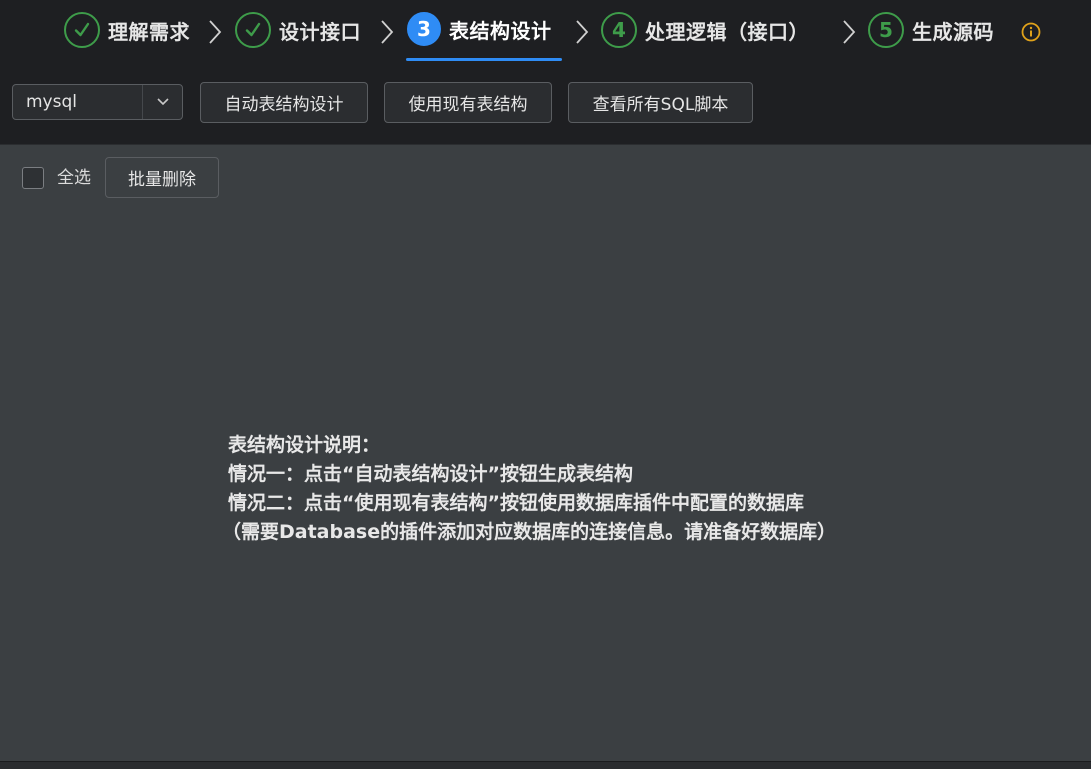 This screenshot has width=1091, height=769. What do you see at coordinates (500, 30) in the screenshot?
I see `step-3-label: 表结构设计` at bounding box center [500, 30].